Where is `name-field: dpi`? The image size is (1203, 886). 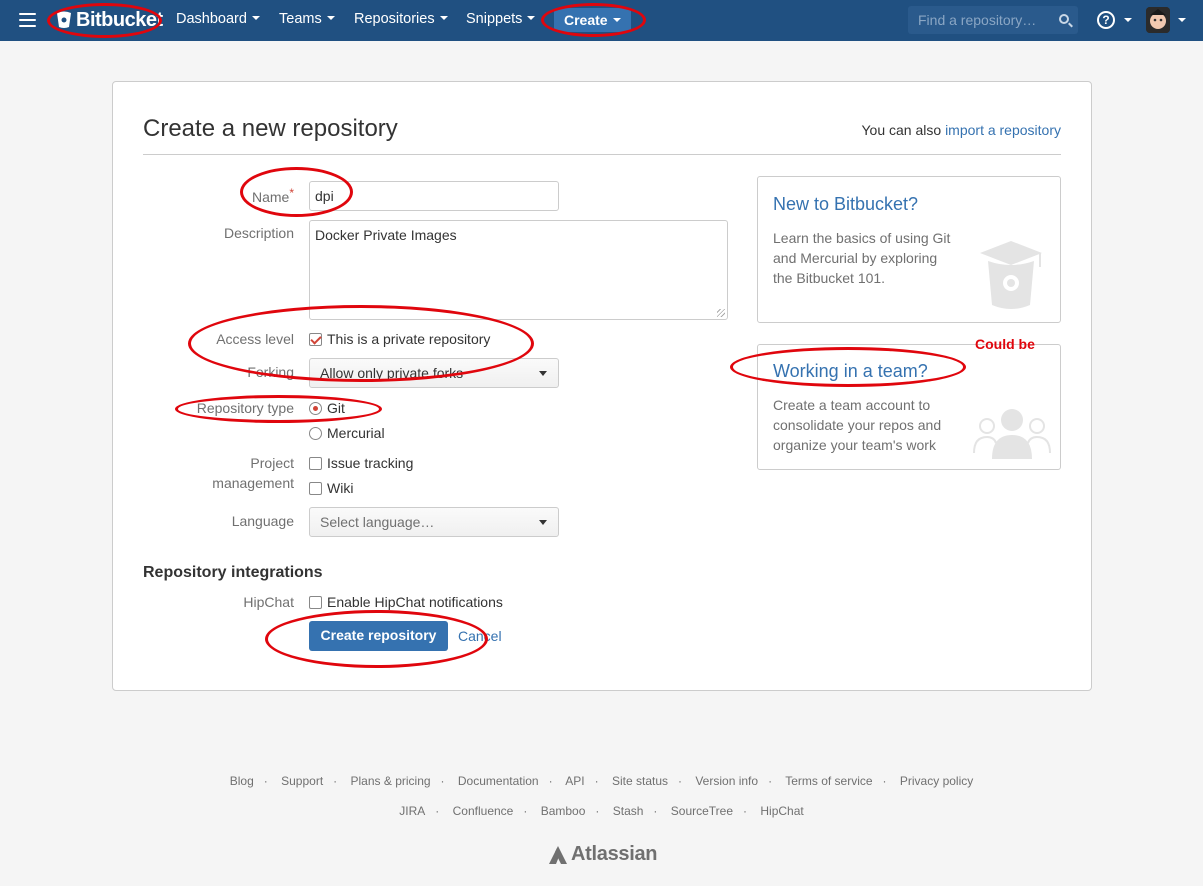 name-field: dpi is located at coordinates (434, 196).